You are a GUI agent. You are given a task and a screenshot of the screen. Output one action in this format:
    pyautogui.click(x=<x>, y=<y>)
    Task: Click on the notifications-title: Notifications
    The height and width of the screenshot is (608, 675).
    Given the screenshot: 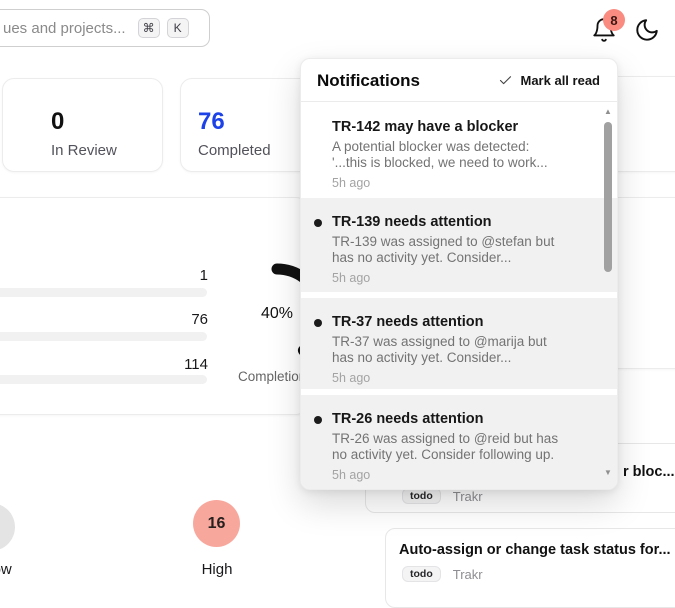 What is the action you would take?
    pyautogui.click(x=368, y=80)
    